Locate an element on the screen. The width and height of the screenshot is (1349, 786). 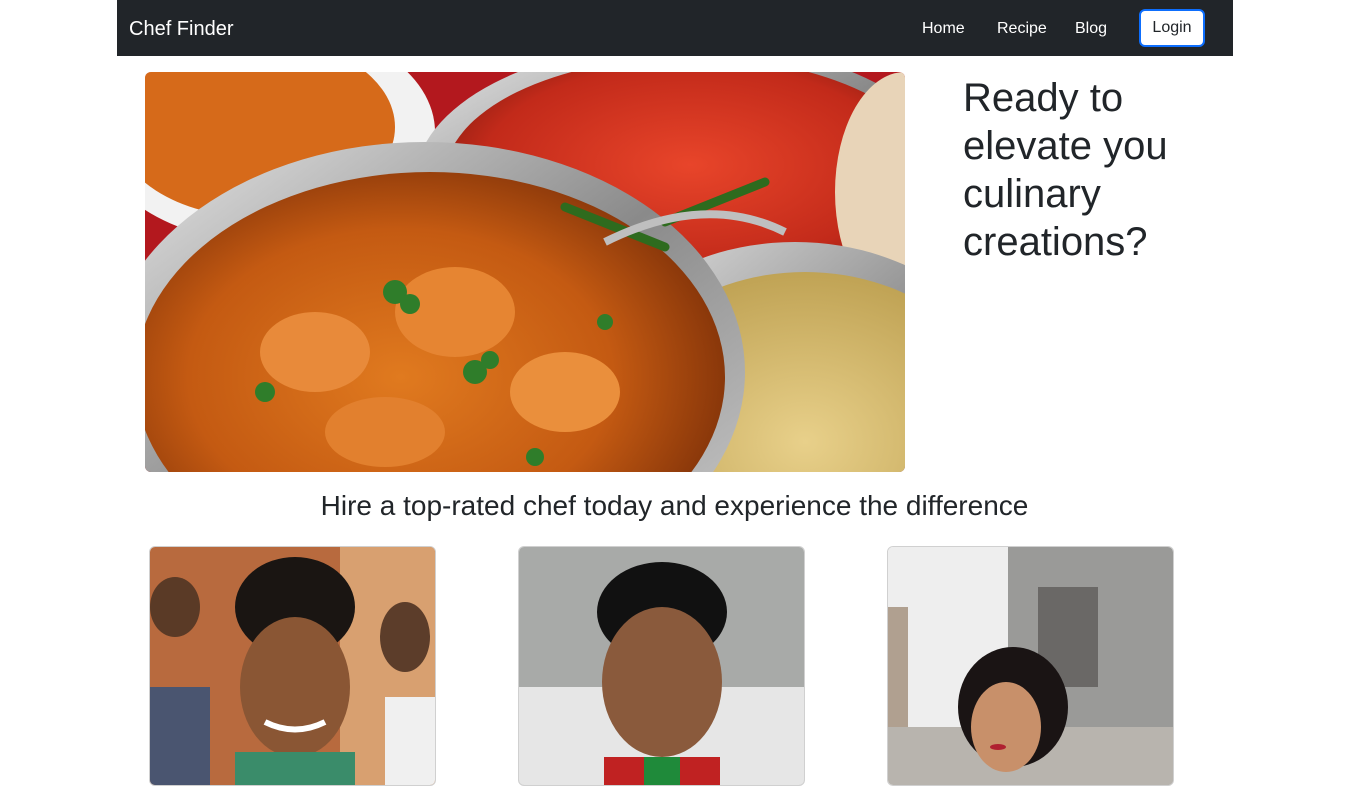
login-button: Login is located at coordinates (1172, 28).